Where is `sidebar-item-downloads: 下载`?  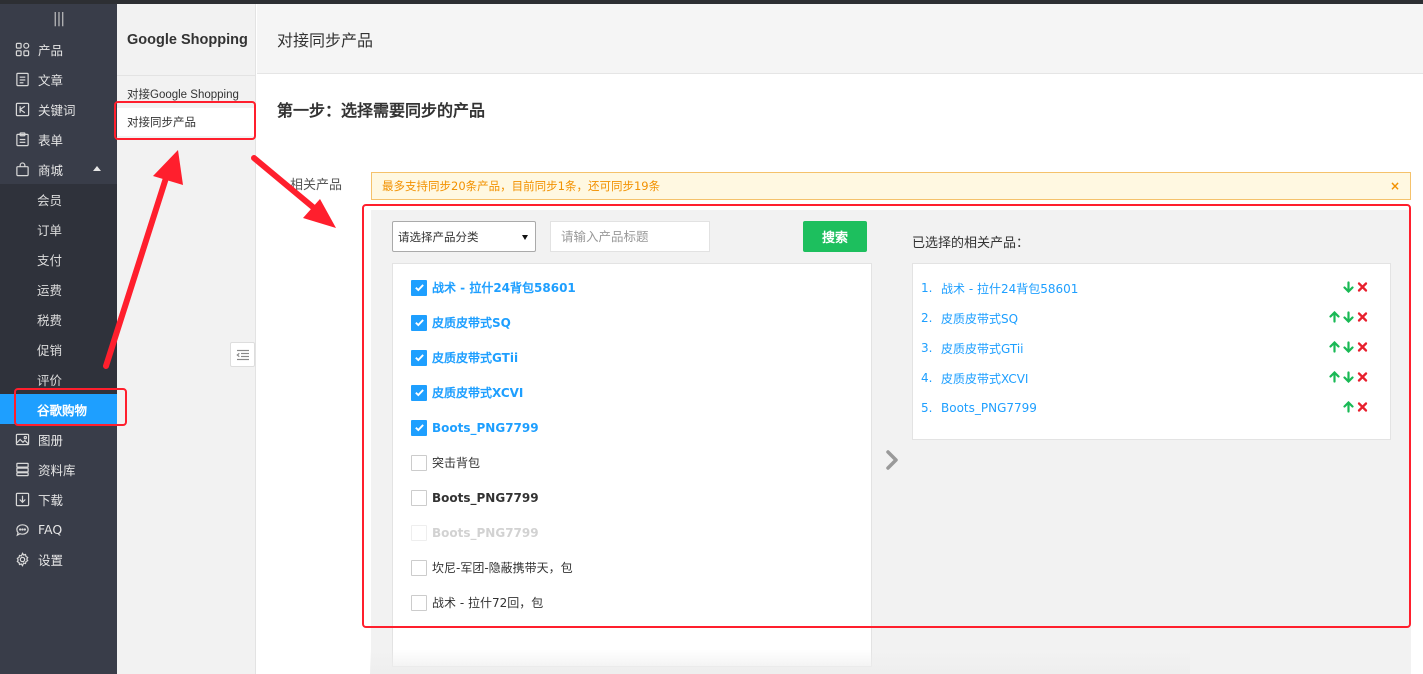 sidebar-item-downloads: 下载 is located at coordinates (58, 499).